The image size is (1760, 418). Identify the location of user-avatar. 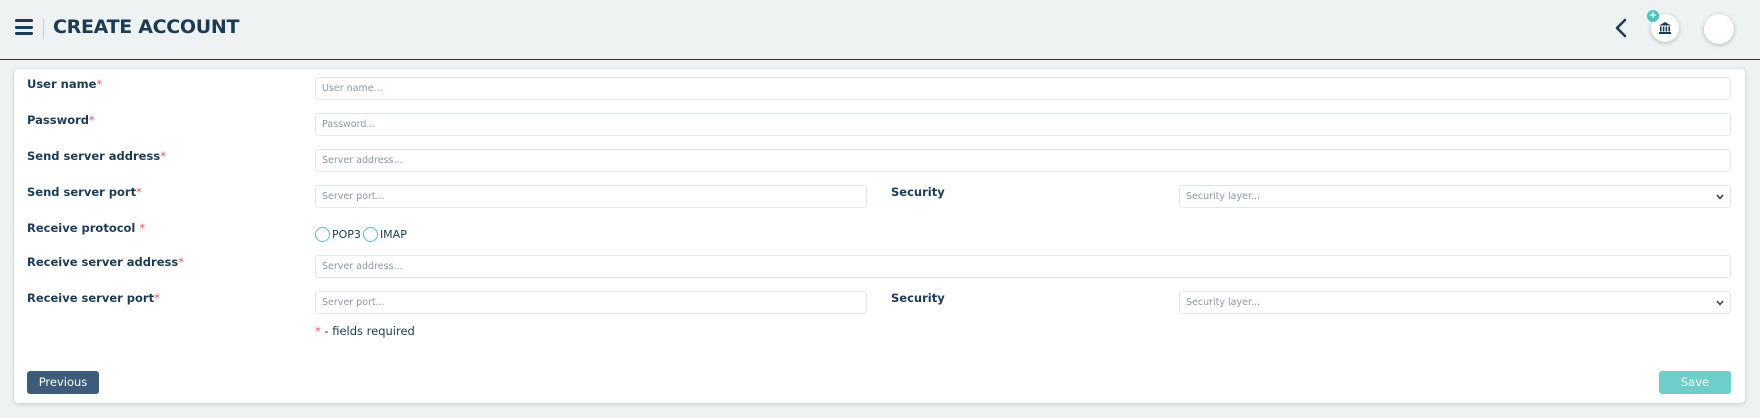
(1719, 29).